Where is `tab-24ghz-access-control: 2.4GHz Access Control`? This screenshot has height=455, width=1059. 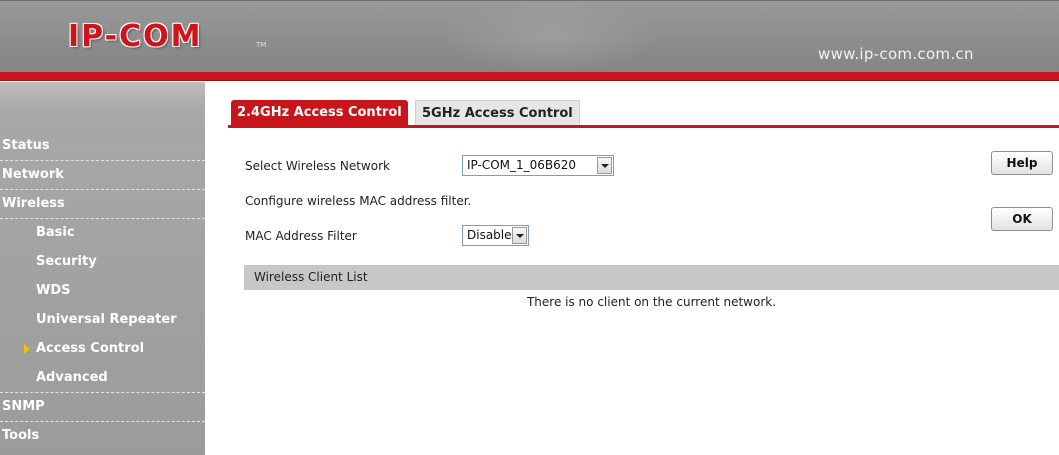 tab-24ghz-access-control: 2.4GHz Access Control is located at coordinates (319, 112).